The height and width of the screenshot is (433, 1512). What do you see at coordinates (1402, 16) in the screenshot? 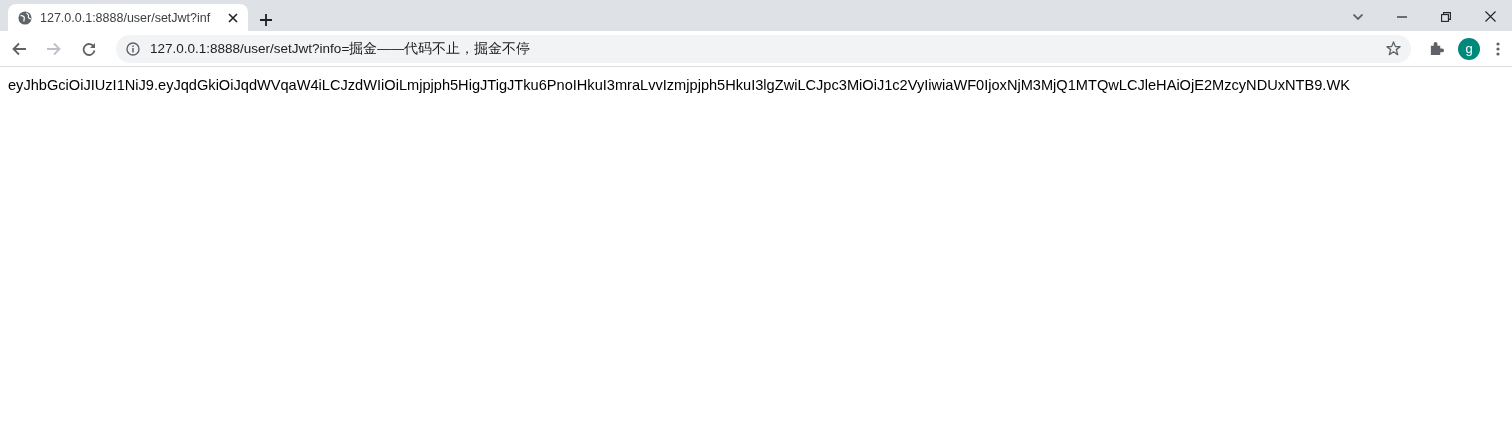
I see `minimize-icon` at bounding box center [1402, 16].